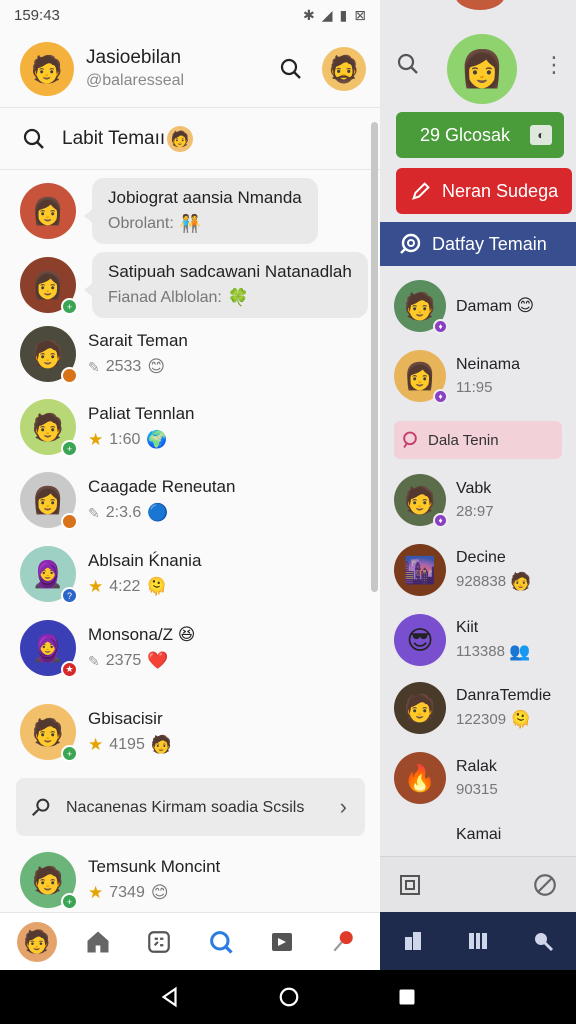 Image resolution: width=576 pixels, height=1024 pixels. I want to click on block-icon, so click(545, 885).